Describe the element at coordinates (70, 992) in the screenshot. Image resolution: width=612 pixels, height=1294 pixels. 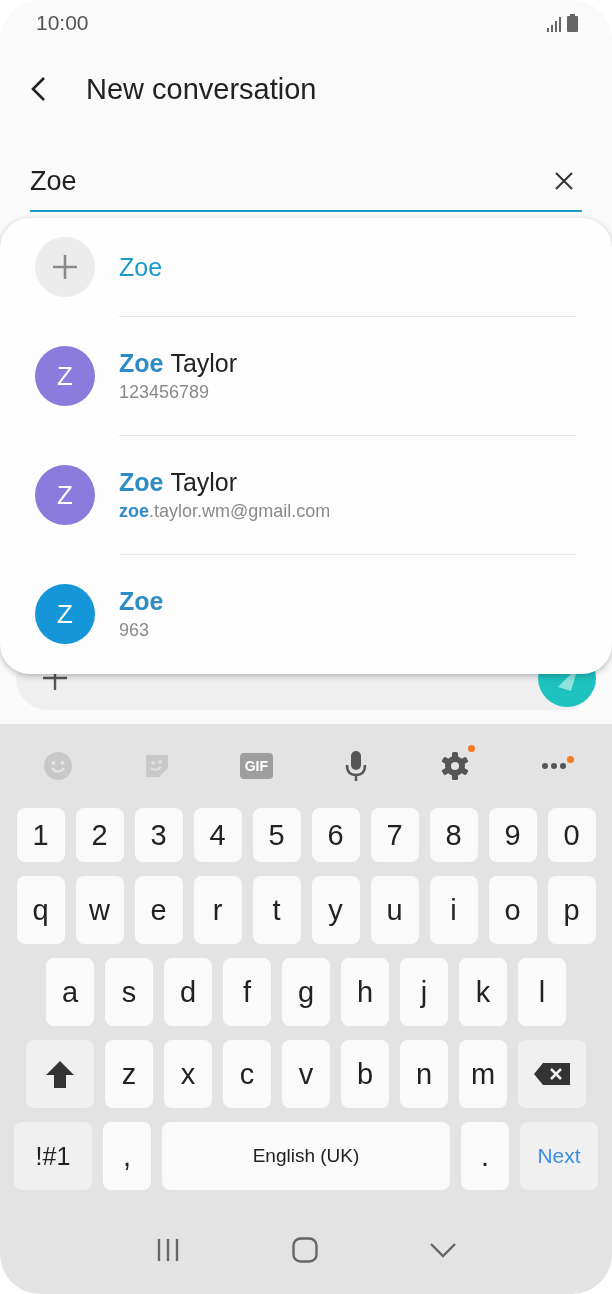
I see `keyboard-key: a` at that location.